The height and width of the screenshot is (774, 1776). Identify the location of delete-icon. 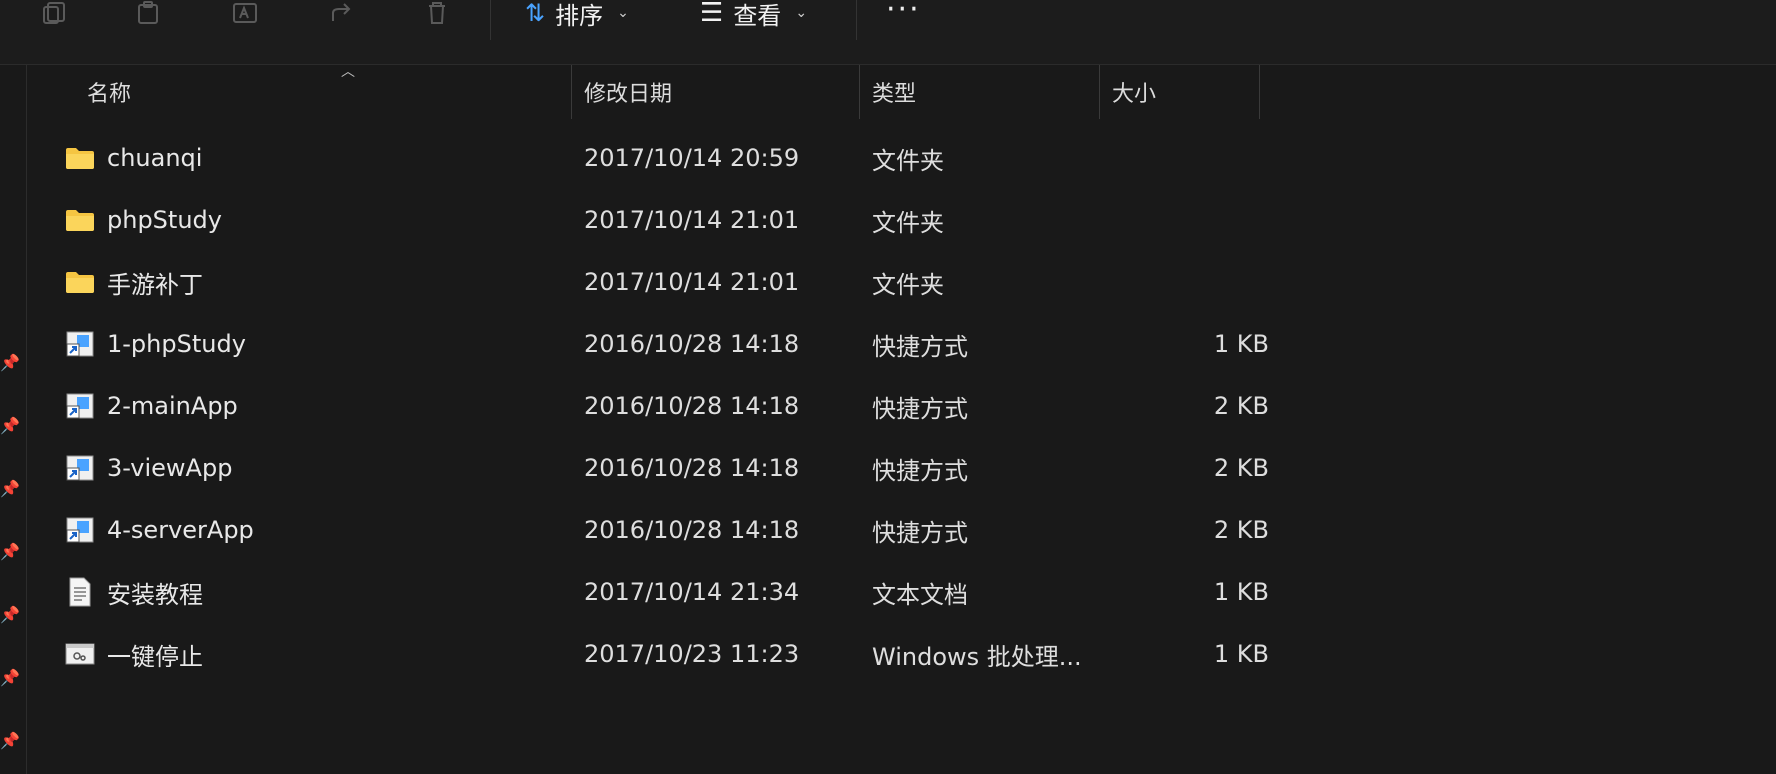
(437, 13).